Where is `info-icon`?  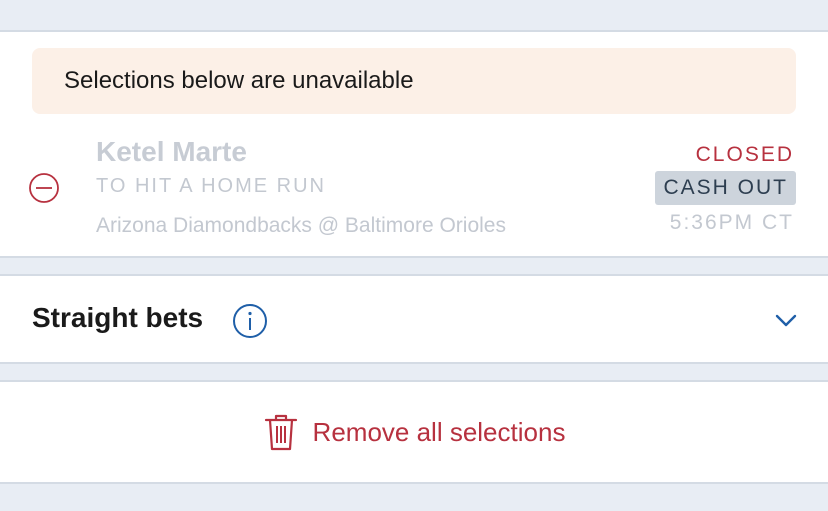 info-icon is located at coordinates (250, 321).